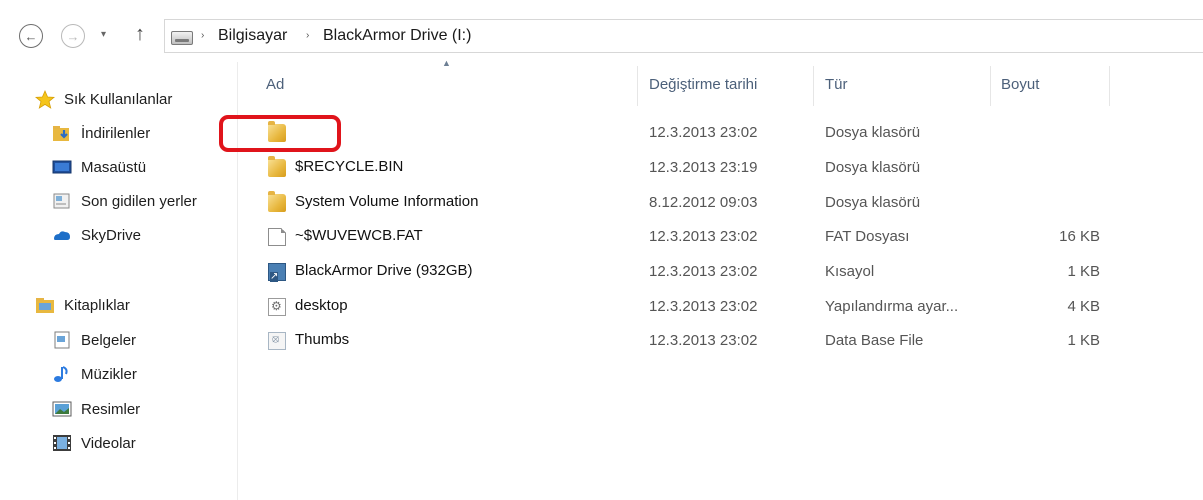 Image resolution: width=1203 pixels, height=500 pixels. I want to click on column-header-name: Ad, so click(275, 84).